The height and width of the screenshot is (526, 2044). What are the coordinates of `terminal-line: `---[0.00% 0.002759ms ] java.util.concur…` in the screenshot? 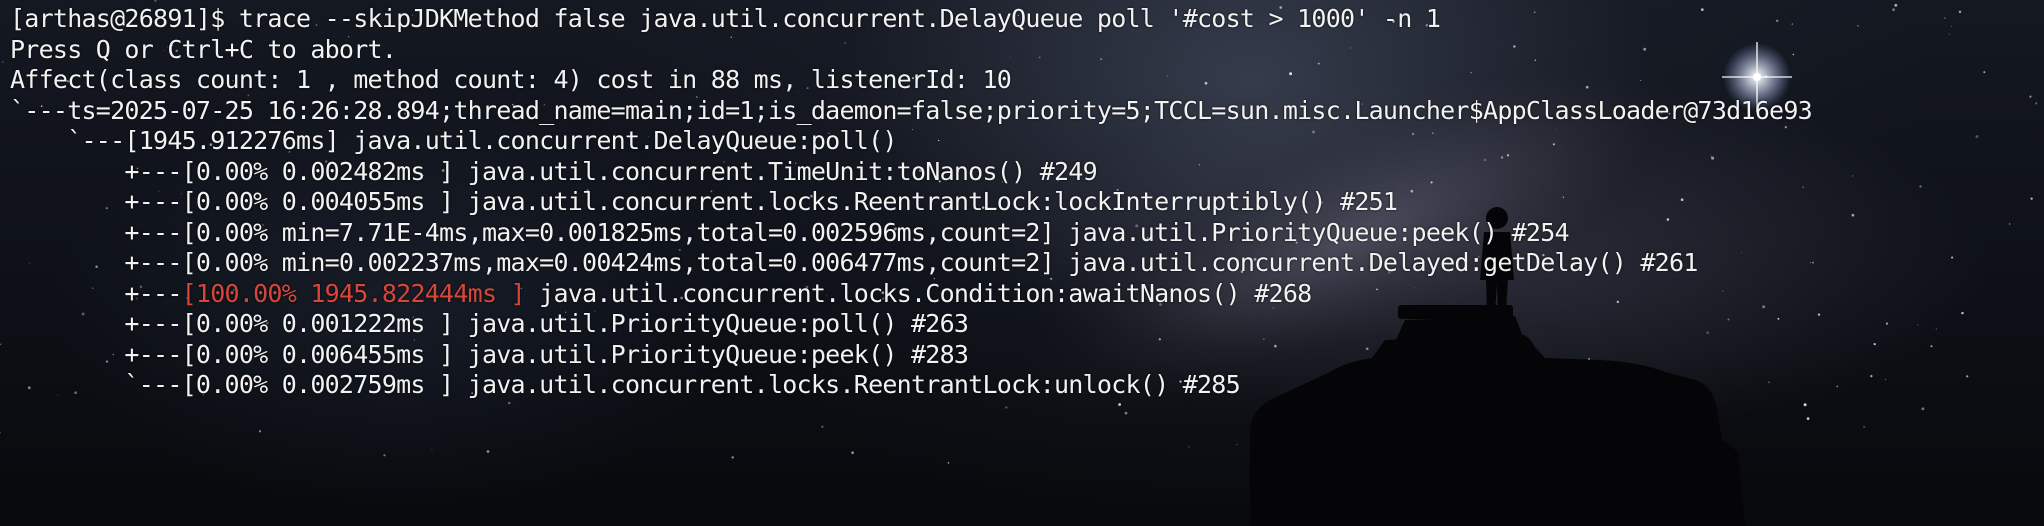 It's located at (625, 384).